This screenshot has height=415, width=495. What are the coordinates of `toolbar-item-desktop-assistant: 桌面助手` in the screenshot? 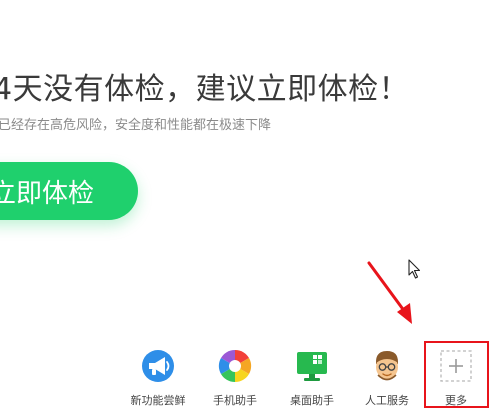 It's located at (312, 378).